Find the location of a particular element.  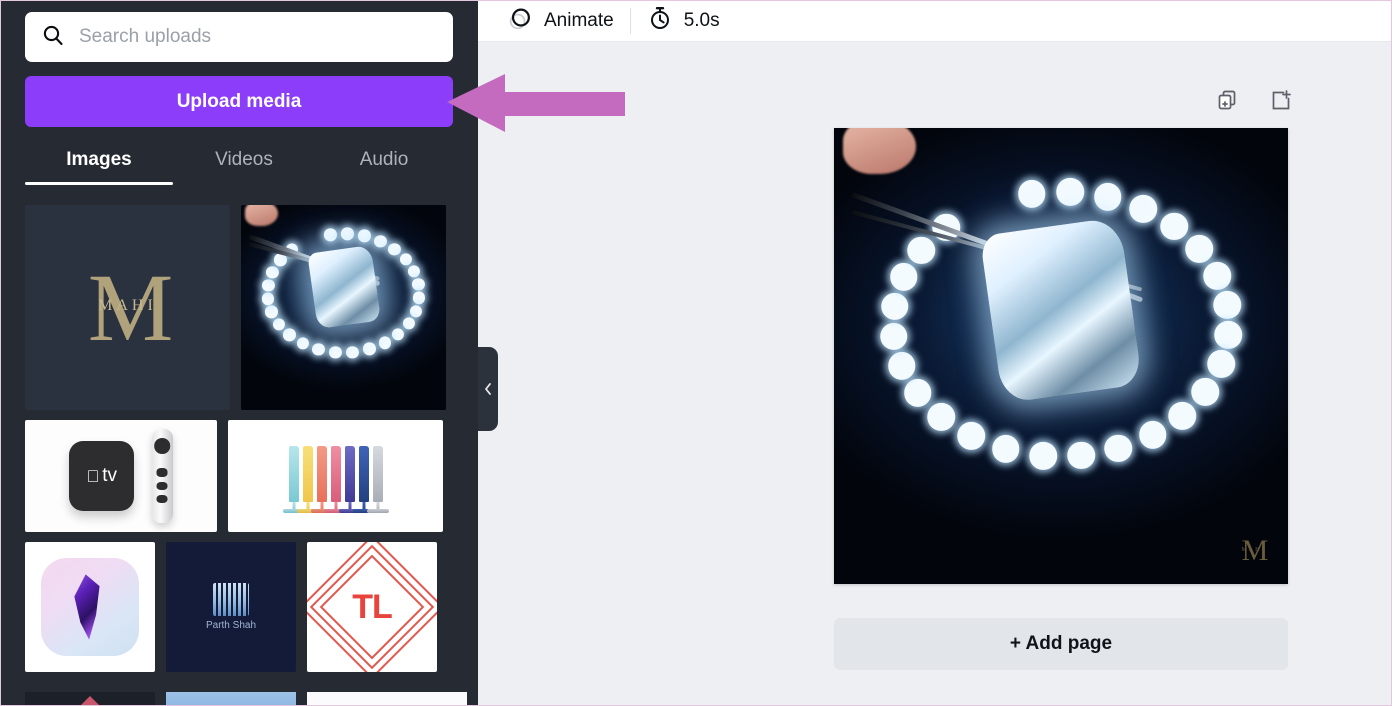

imac-lineup-artwork is located at coordinates (335, 476).